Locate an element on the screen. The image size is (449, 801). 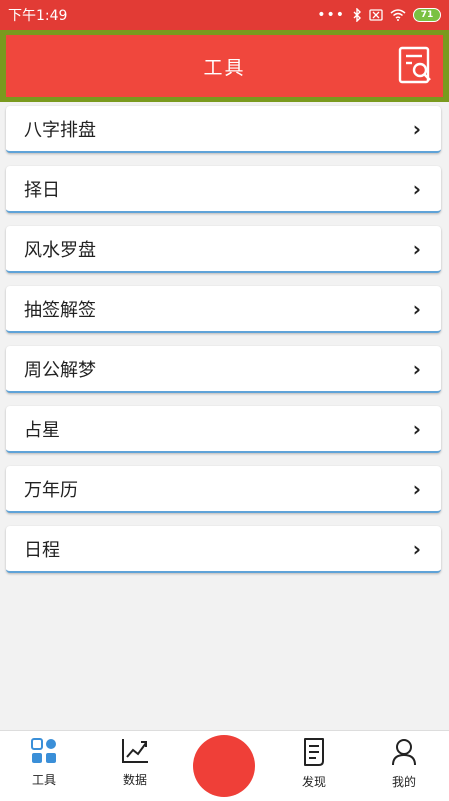
list-item-calendar: 万年历 › is located at coordinates (223, 489).